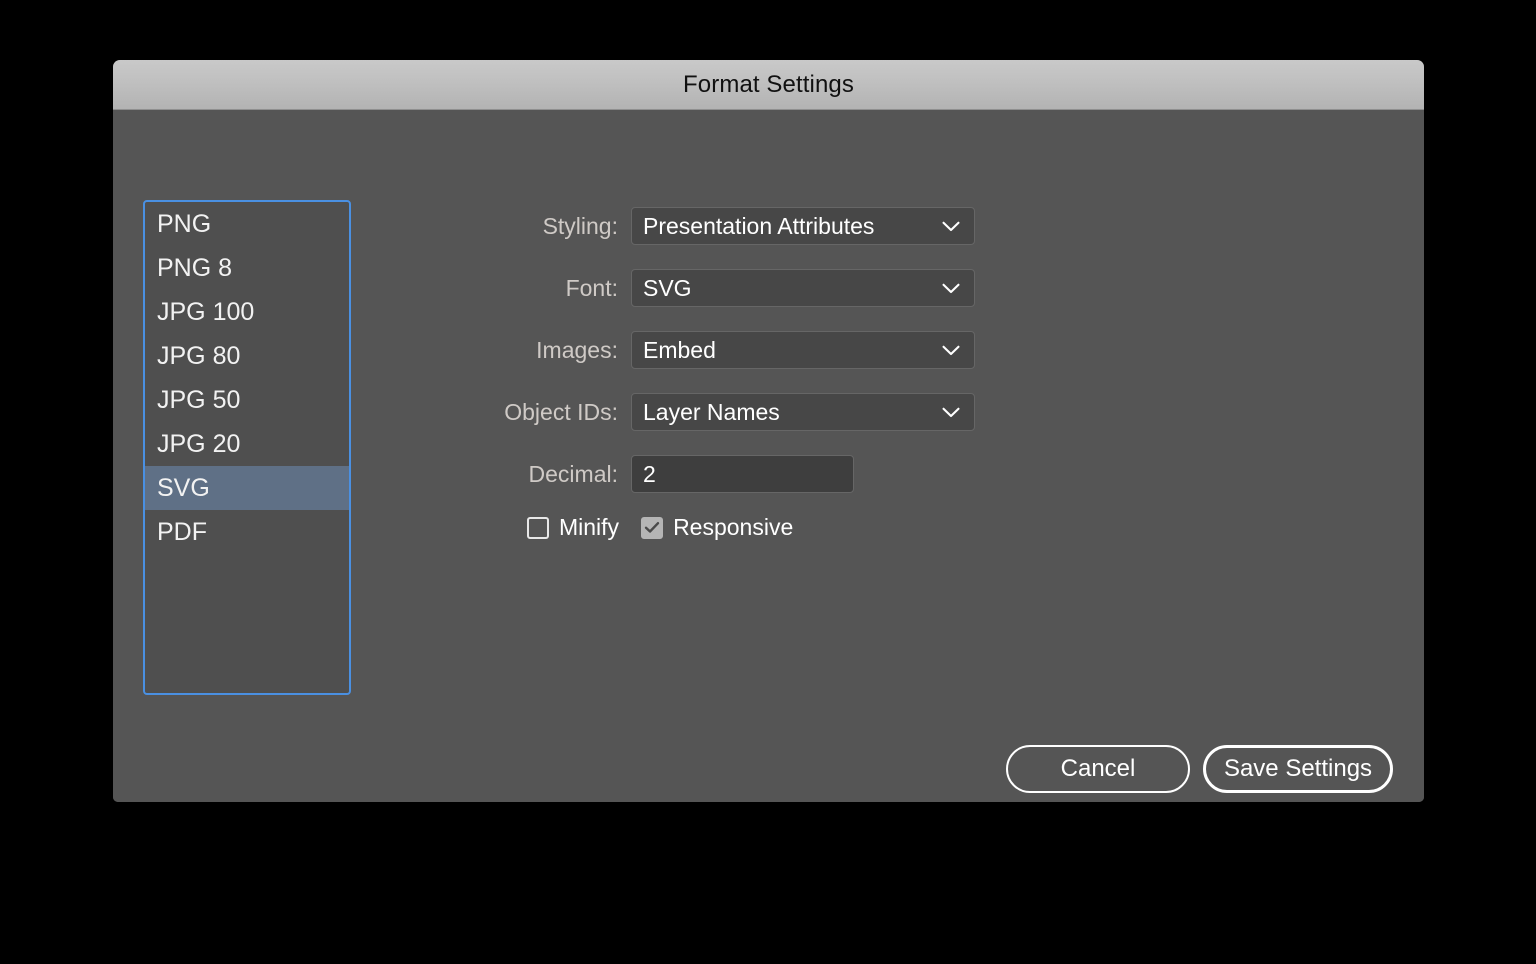 The width and height of the screenshot is (1536, 964). I want to click on decimal-label: Decimal:, so click(573, 473).